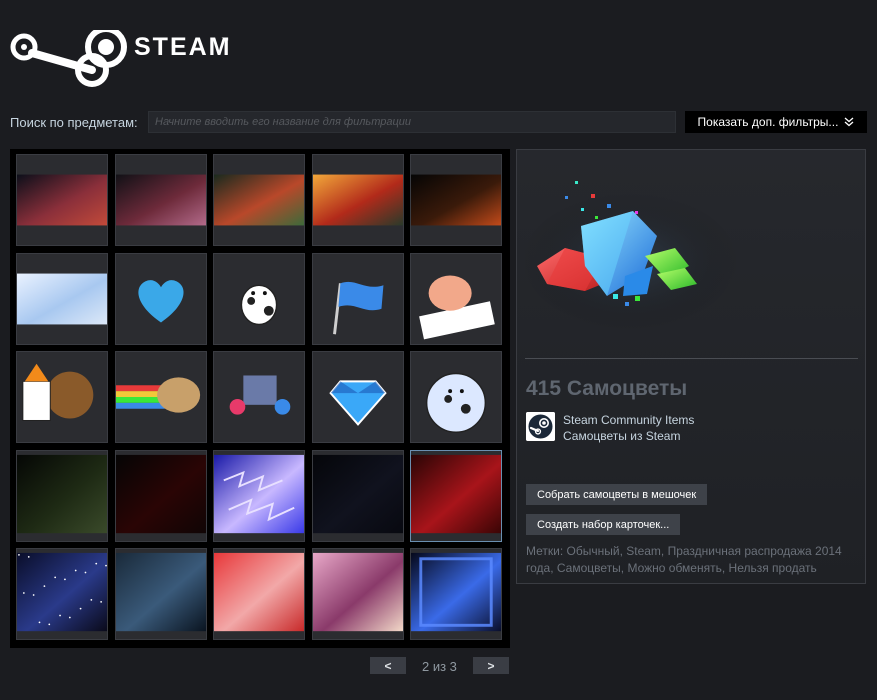 The image size is (877, 700). Describe the element at coordinates (412, 122) in the screenshot. I see `filter-input` at that location.